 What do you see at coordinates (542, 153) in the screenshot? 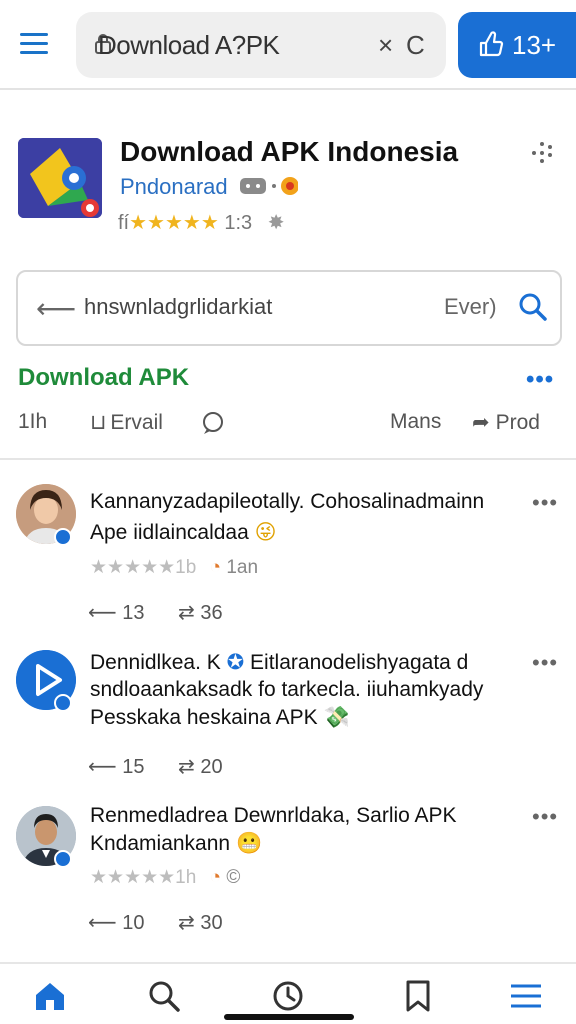
I see `more-options-icon` at bounding box center [542, 153].